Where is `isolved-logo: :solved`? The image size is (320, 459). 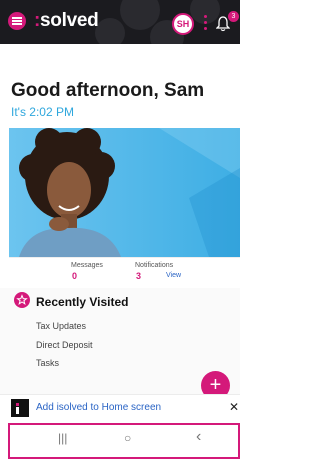 isolved-logo: :solved is located at coordinates (66, 20).